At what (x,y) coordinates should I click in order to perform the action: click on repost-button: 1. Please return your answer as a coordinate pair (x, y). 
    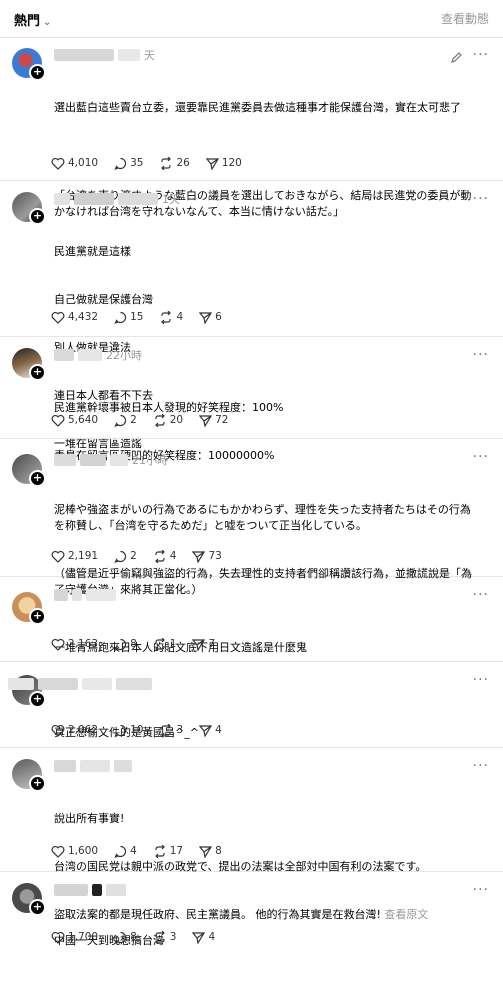
    Looking at the image, I should click on (164, 644).